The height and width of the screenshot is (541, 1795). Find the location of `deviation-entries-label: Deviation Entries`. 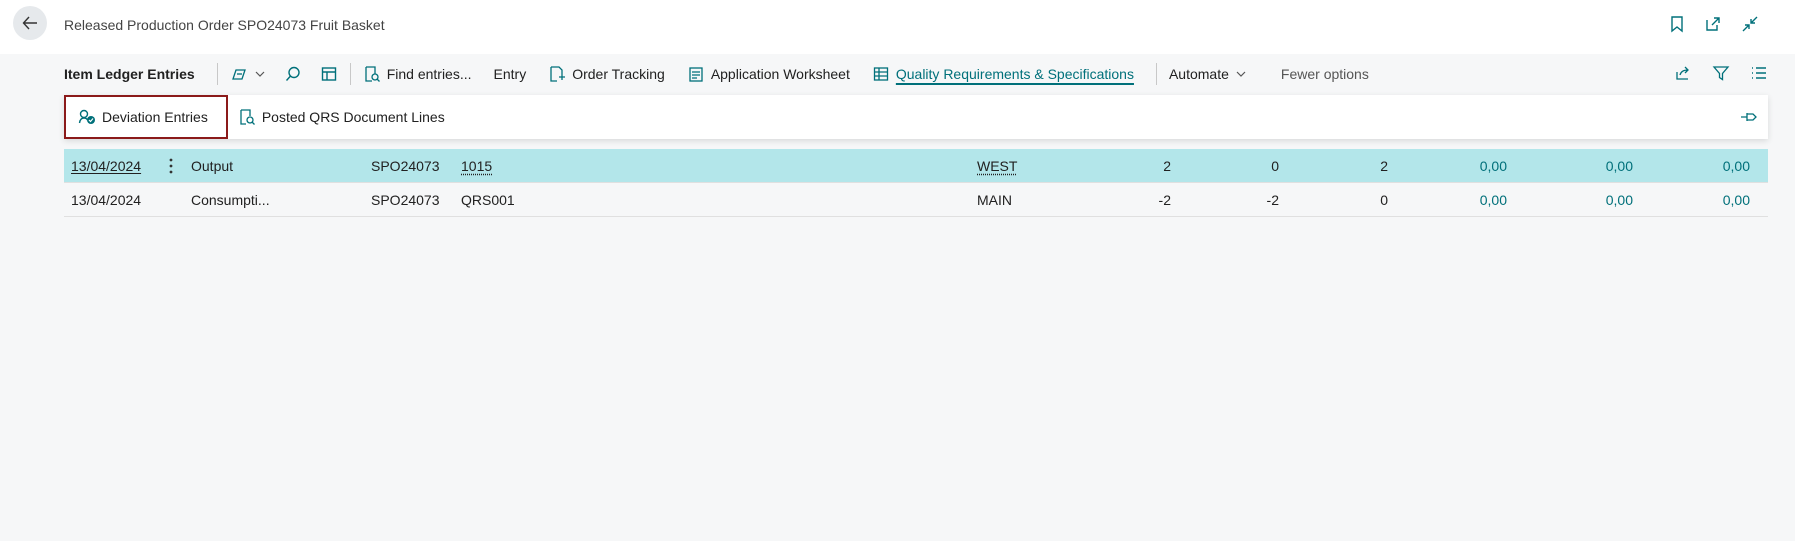

deviation-entries-label: Deviation Entries is located at coordinates (155, 117).